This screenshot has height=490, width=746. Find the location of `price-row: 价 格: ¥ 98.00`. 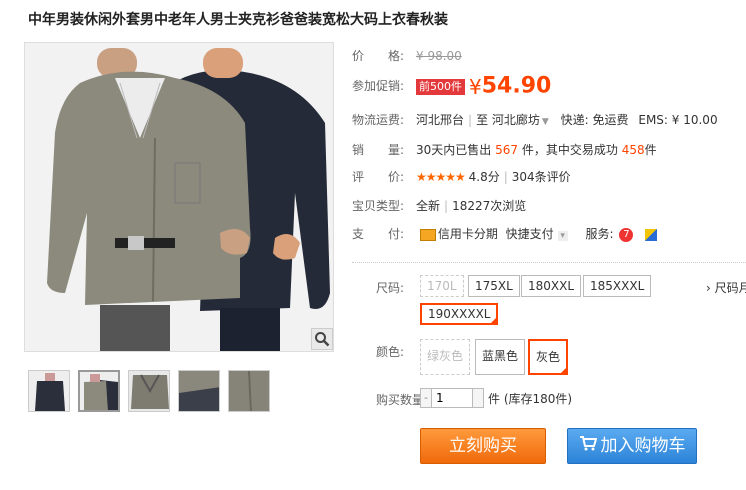

price-row: 价 格: ¥ 98.00 is located at coordinates (407, 56).